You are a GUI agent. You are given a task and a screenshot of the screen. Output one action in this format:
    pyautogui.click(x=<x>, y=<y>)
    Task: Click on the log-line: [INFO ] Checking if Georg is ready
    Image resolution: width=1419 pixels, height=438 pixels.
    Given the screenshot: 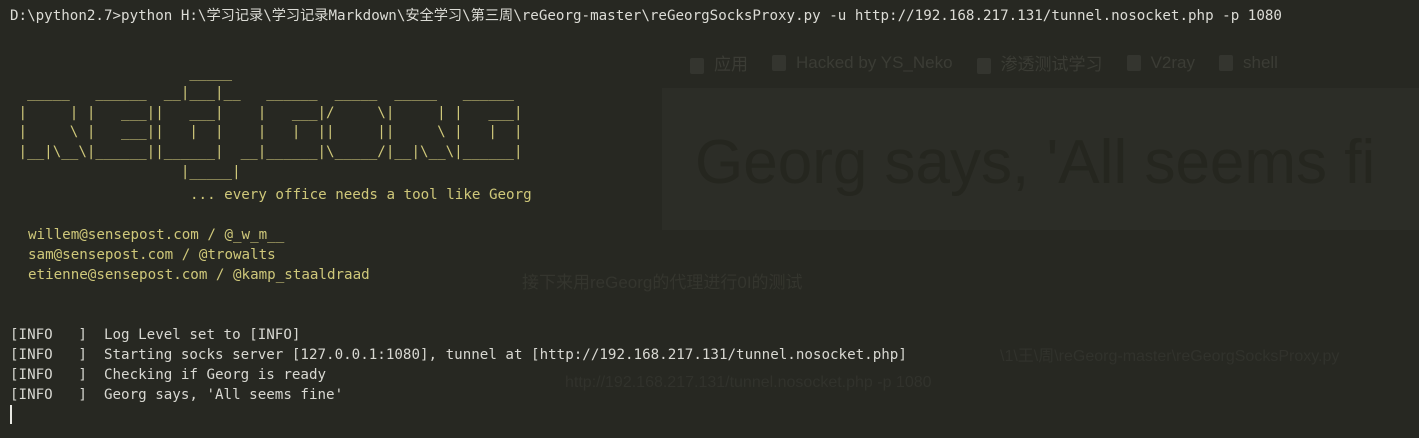 What is the action you would take?
    pyautogui.click(x=168, y=375)
    